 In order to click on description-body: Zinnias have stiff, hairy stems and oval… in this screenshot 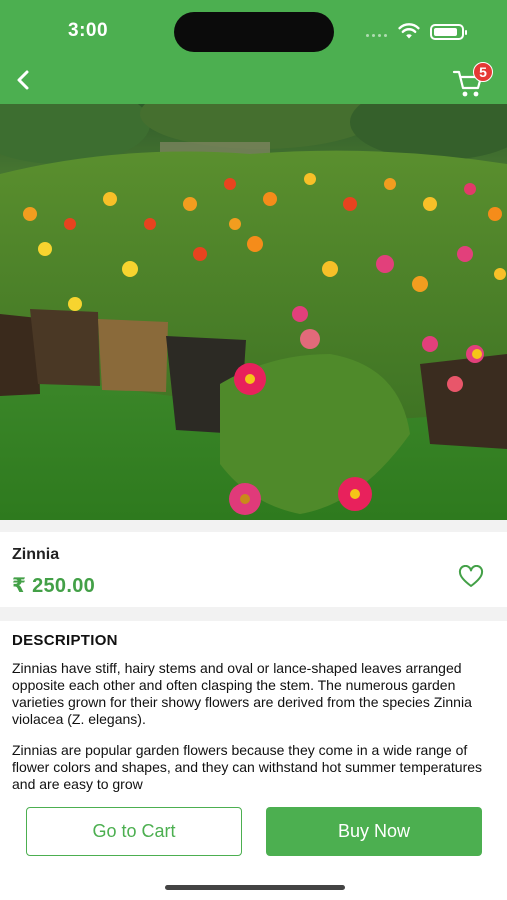, I will do `click(250, 731)`.